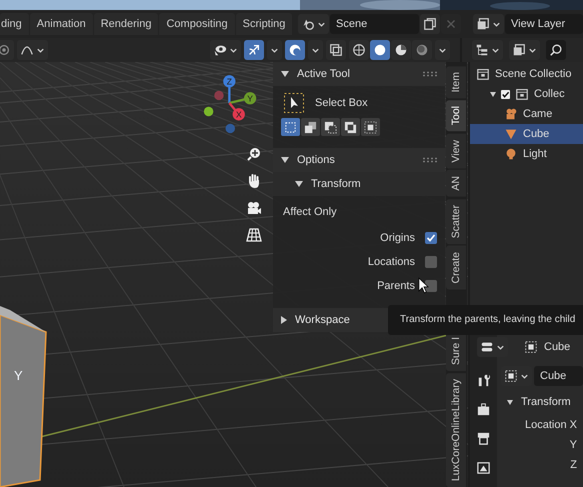  I want to click on gizmo-toggle-button, so click(254, 50).